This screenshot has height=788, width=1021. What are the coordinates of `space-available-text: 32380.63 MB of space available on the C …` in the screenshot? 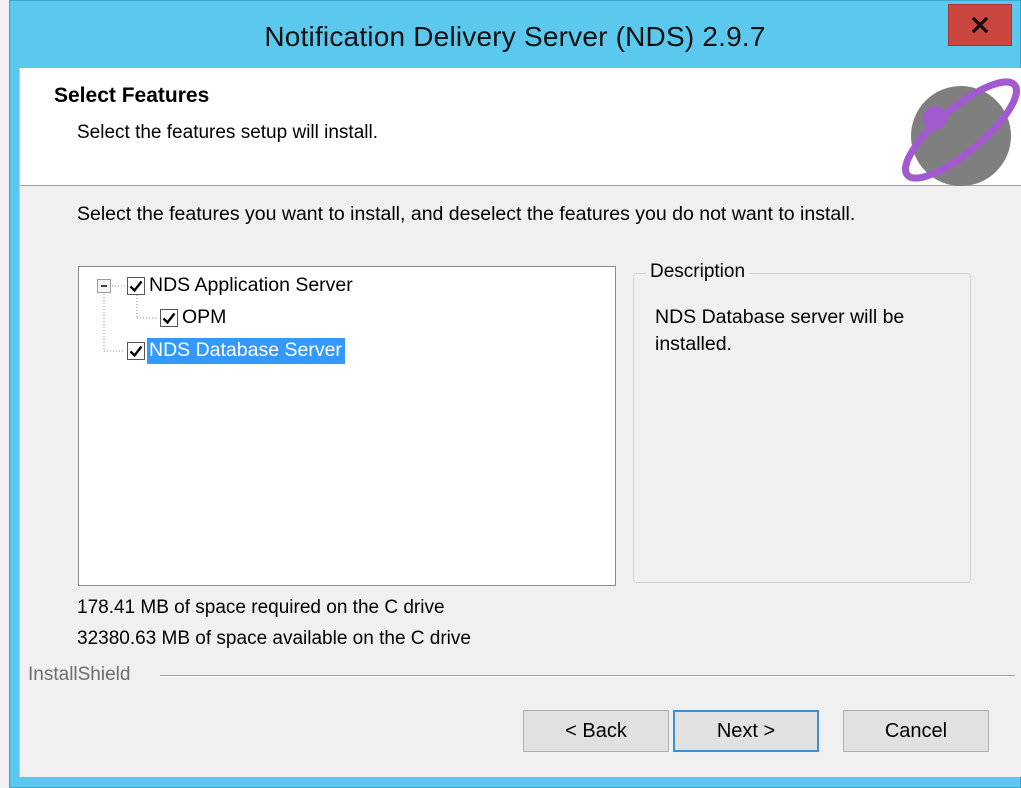 It's located at (274, 638).